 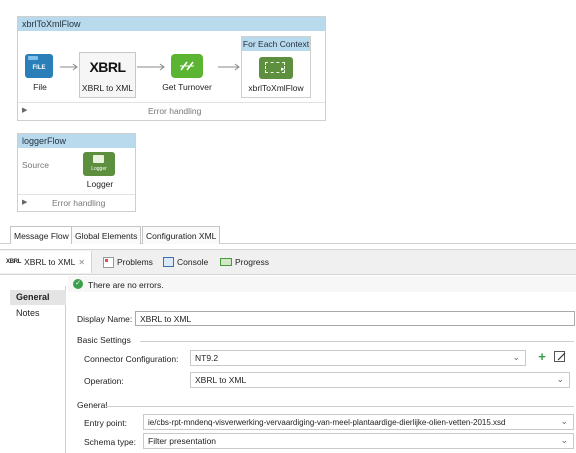 What do you see at coordinates (276, 88) in the screenshot?
I see `for-each-node-label: xbrlToXmlFlow` at bounding box center [276, 88].